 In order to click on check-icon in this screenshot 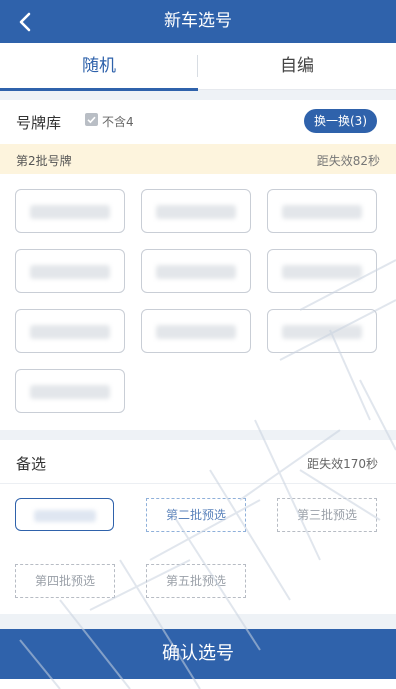, I will do `click(91, 120)`.